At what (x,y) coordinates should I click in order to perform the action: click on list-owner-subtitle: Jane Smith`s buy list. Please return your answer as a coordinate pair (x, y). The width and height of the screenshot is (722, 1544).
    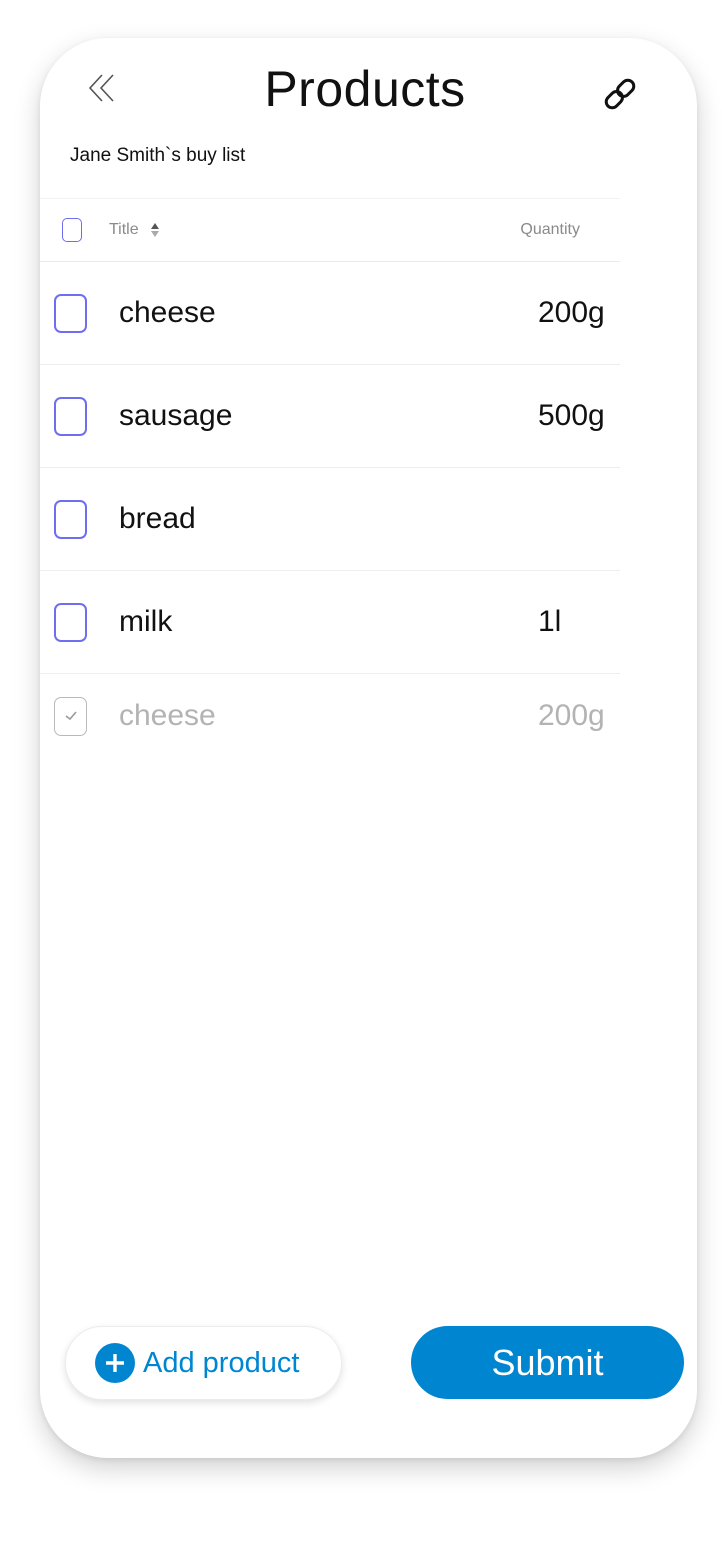
    Looking at the image, I should click on (158, 155).